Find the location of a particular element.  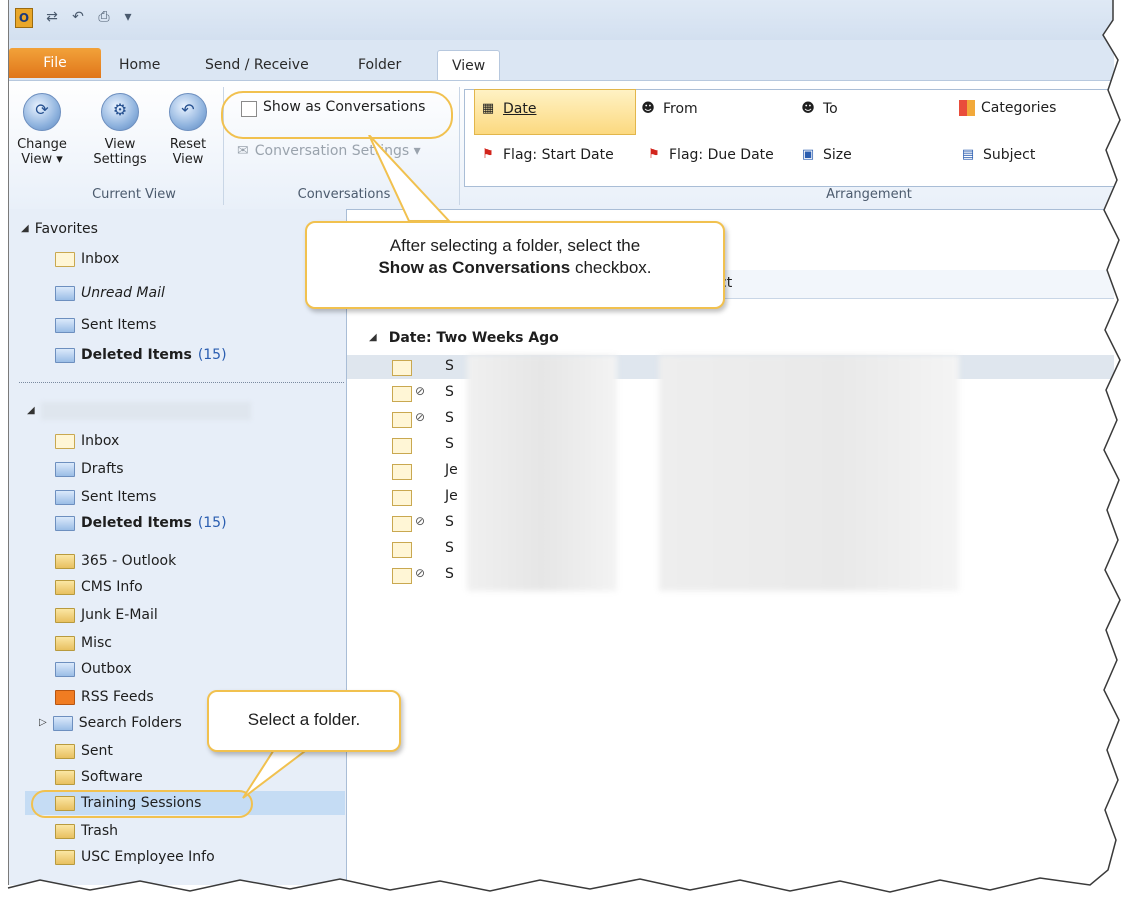

view-settings-button: ⚙ View Settings is located at coordinates (120, 128).